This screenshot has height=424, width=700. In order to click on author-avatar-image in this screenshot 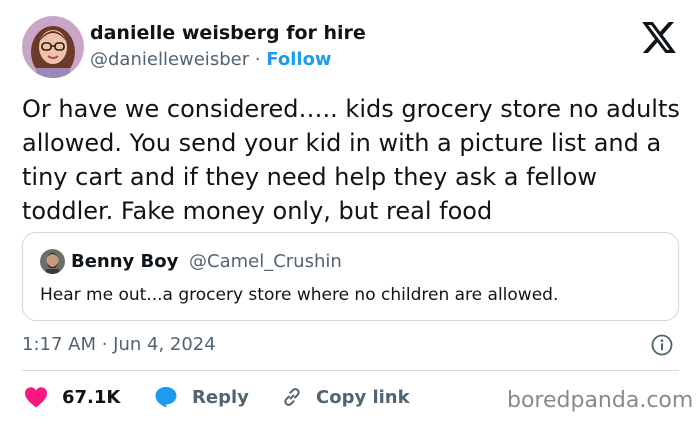, I will do `click(53, 47)`.